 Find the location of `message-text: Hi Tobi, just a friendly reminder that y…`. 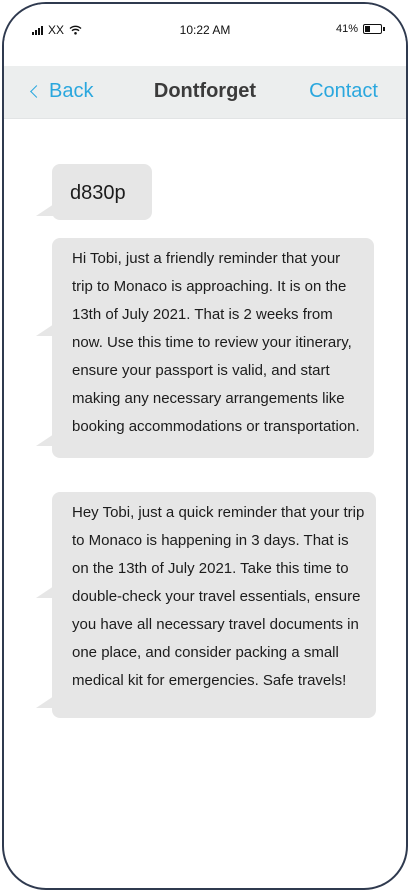

message-text: Hi Tobi, just a friendly reminder that y… is located at coordinates (216, 342).